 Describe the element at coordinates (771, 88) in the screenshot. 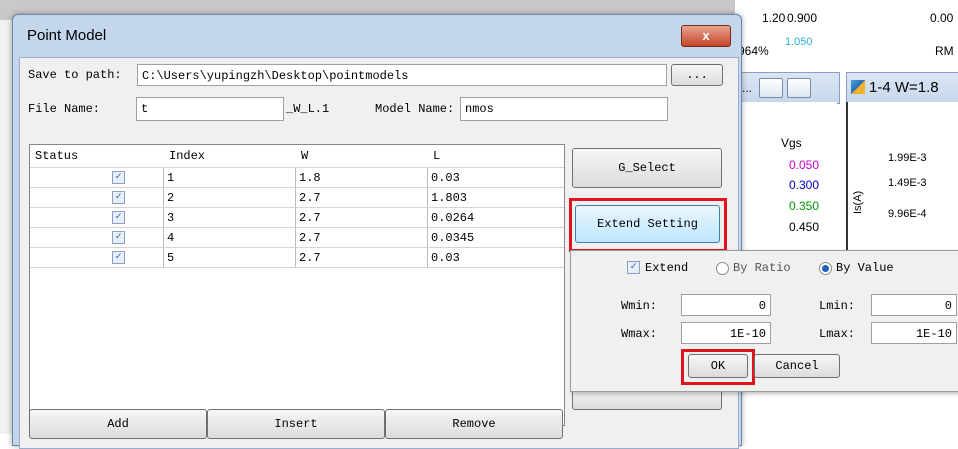

I see `minimize-button` at that location.